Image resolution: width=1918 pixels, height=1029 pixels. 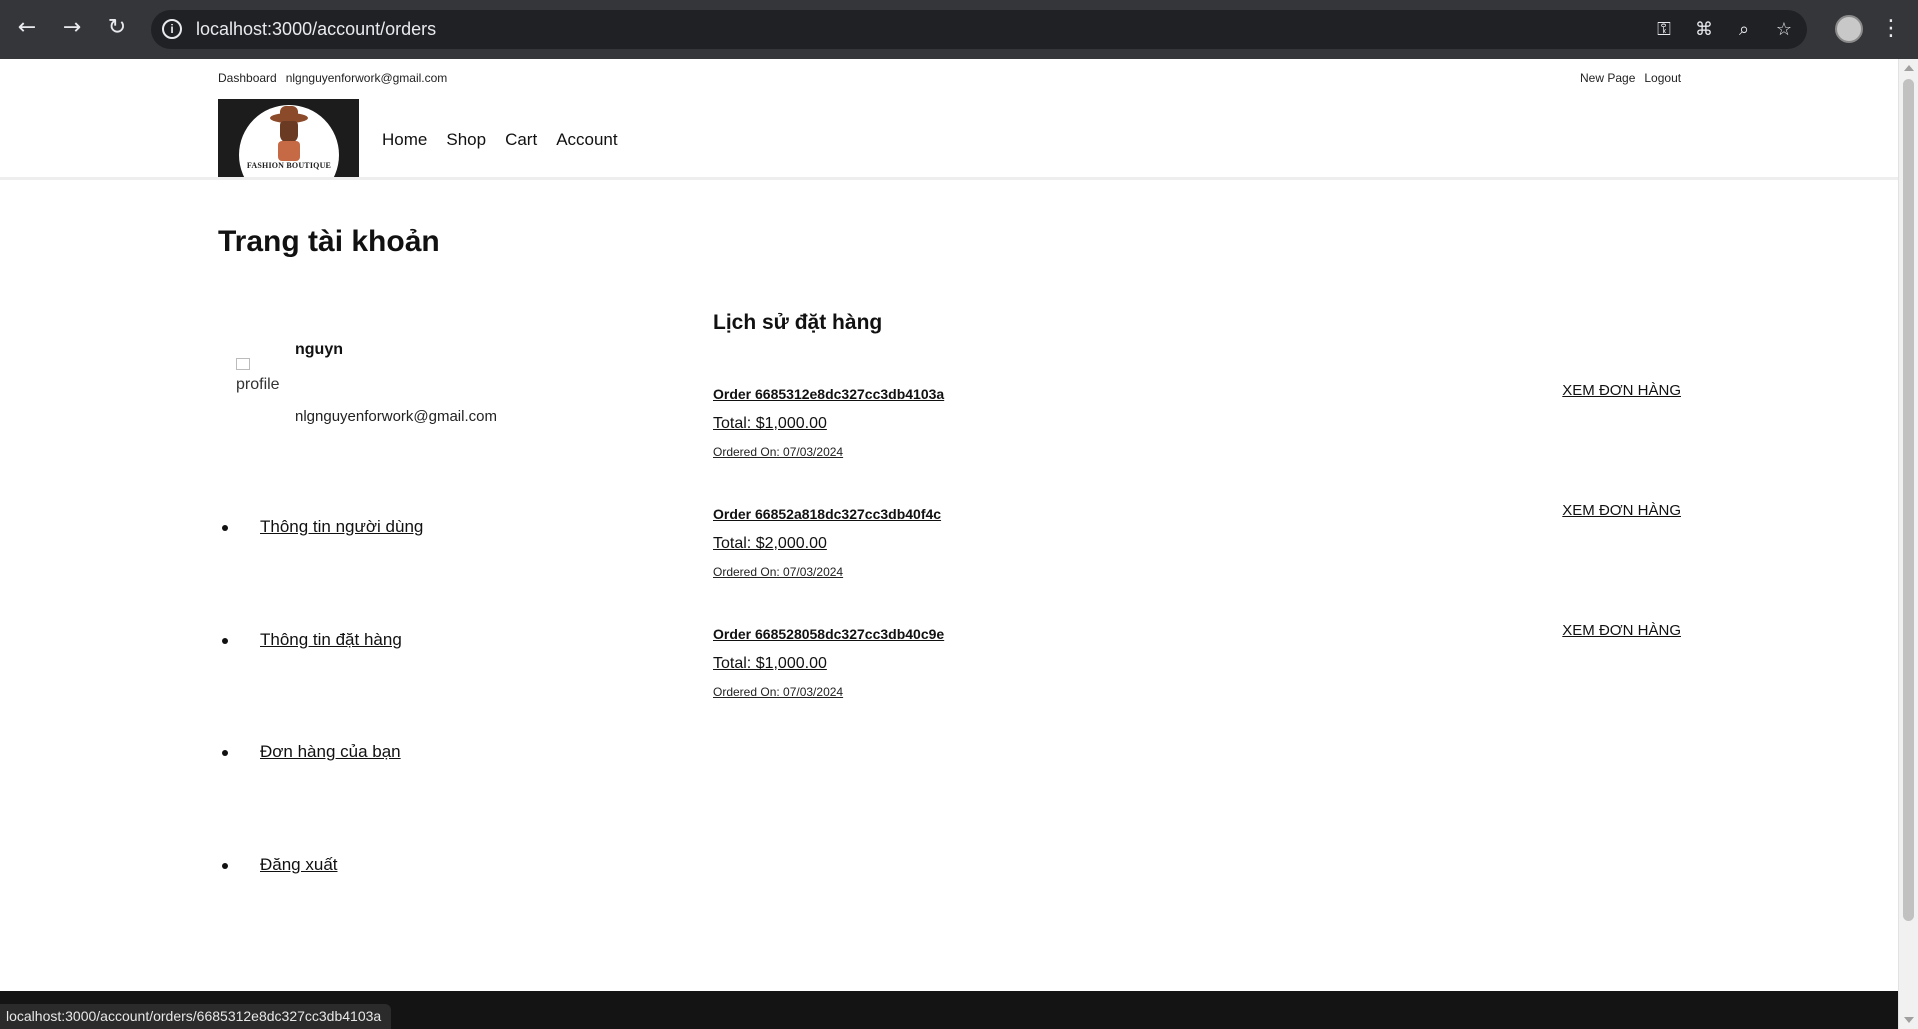 I want to click on order-total: Total: $2,000.00, so click(x=770, y=544).